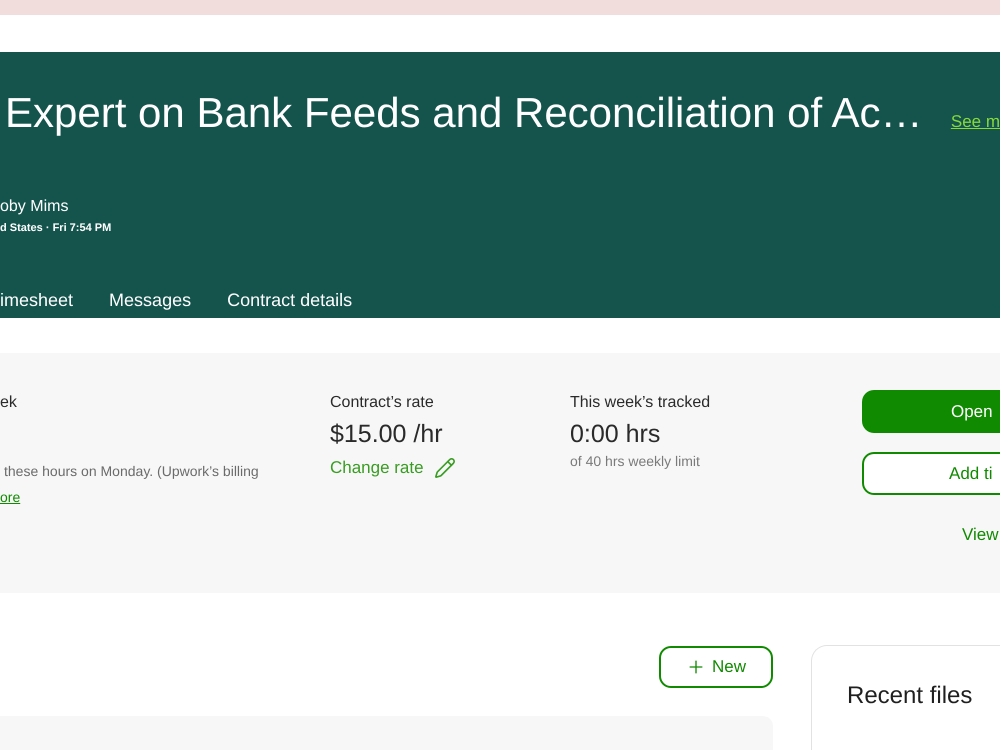 This screenshot has width=1000, height=750. What do you see at coordinates (931, 473) in the screenshot?
I see `outline-button: Add ti` at bounding box center [931, 473].